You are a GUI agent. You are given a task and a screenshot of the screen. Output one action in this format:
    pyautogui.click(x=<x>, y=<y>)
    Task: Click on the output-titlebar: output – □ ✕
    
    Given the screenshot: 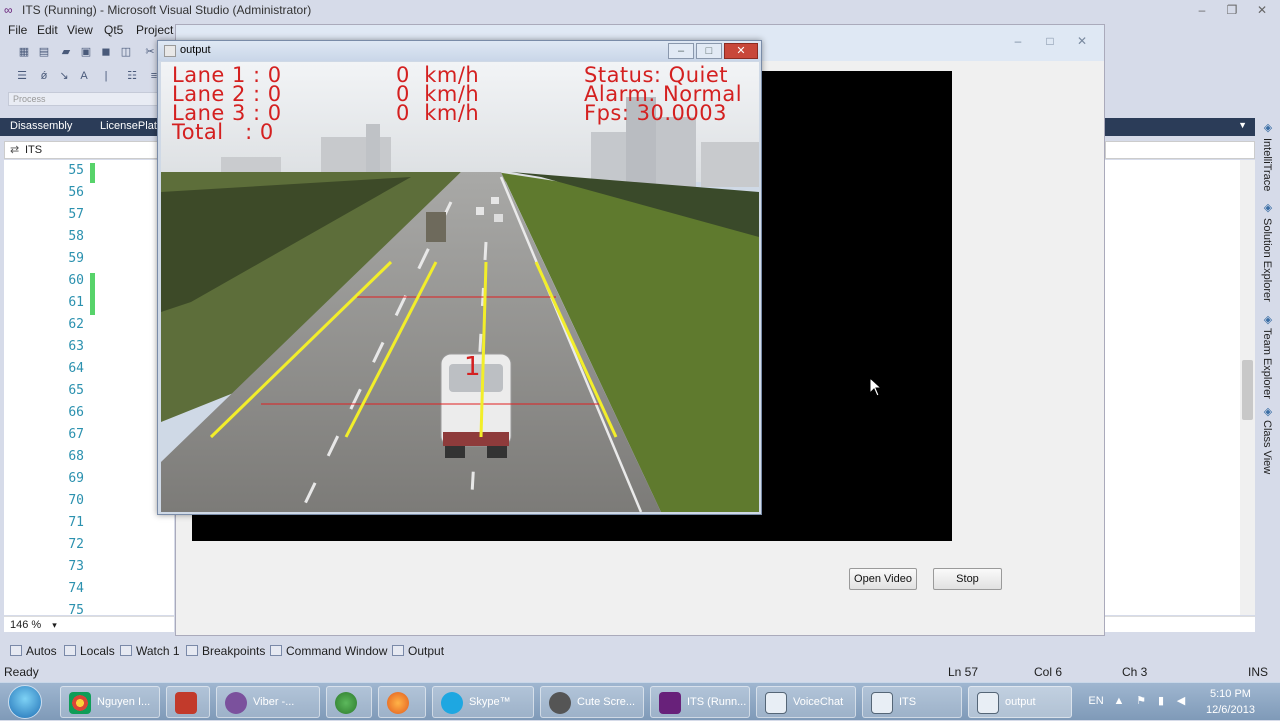 What is the action you would take?
    pyautogui.click(x=459, y=51)
    